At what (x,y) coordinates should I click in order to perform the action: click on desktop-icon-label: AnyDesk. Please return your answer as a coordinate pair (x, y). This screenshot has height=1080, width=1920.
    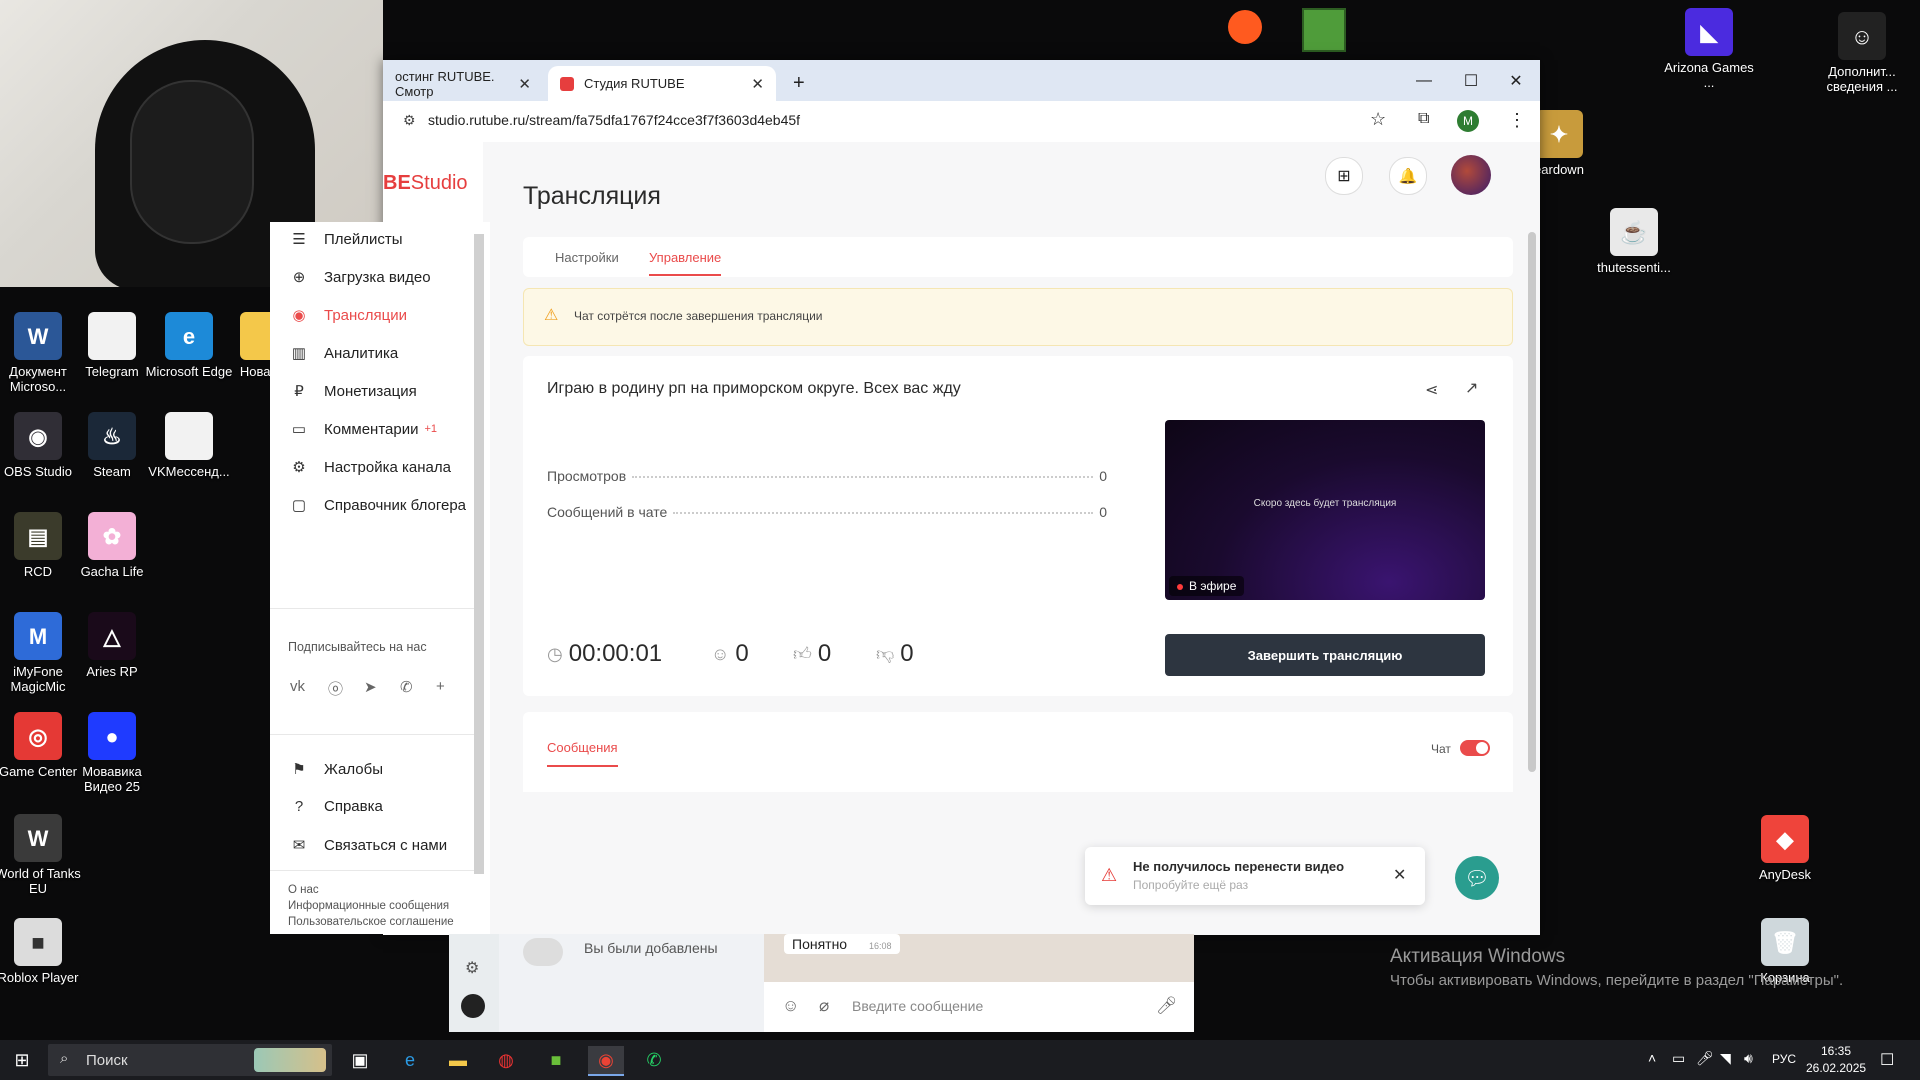
    Looking at the image, I should click on (1785, 874).